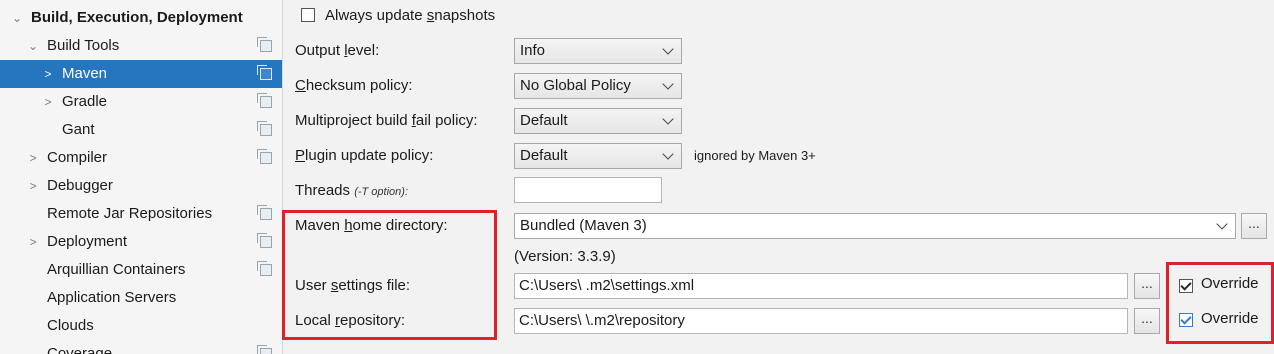 The height and width of the screenshot is (354, 1274). What do you see at coordinates (386, 120) in the screenshot?
I see `multiproject-fail-policy-label: Multiproject build fail policy:` at bounding box center [386, 120].